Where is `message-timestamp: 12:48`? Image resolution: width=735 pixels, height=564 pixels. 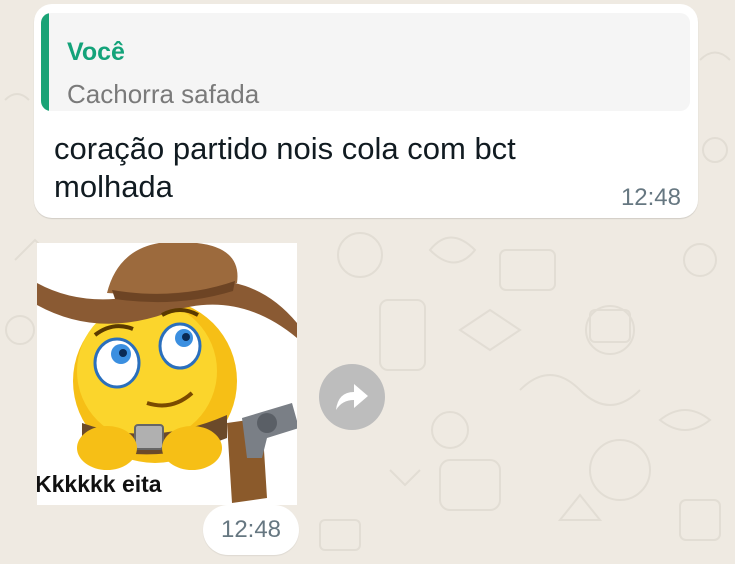
message-timestamp: 12:48 is located at coordinates (650, 197).